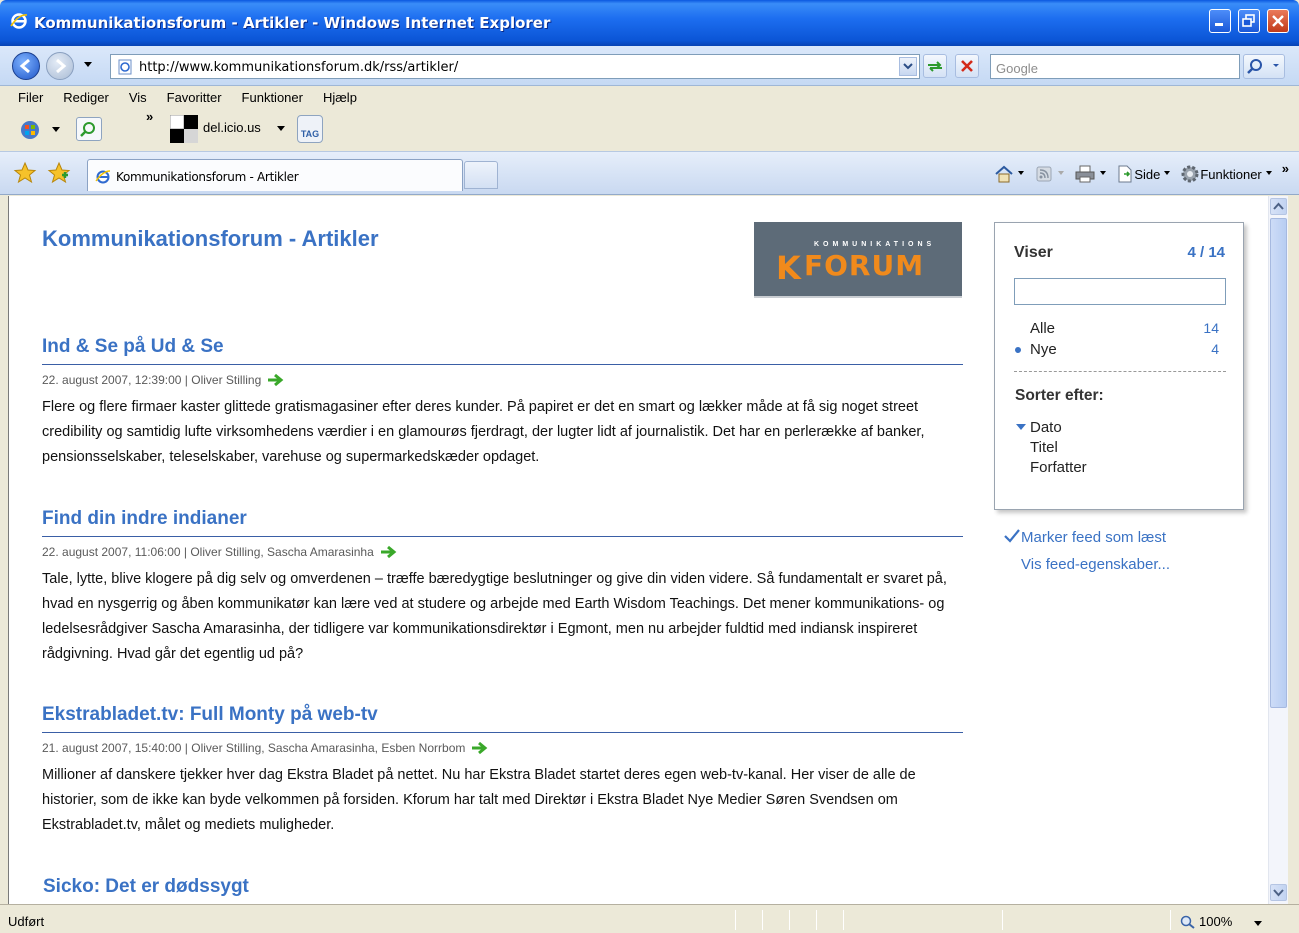 The width and height of the screenshot is (1299, 933). I want to click on forward-button, so click(60, 66).